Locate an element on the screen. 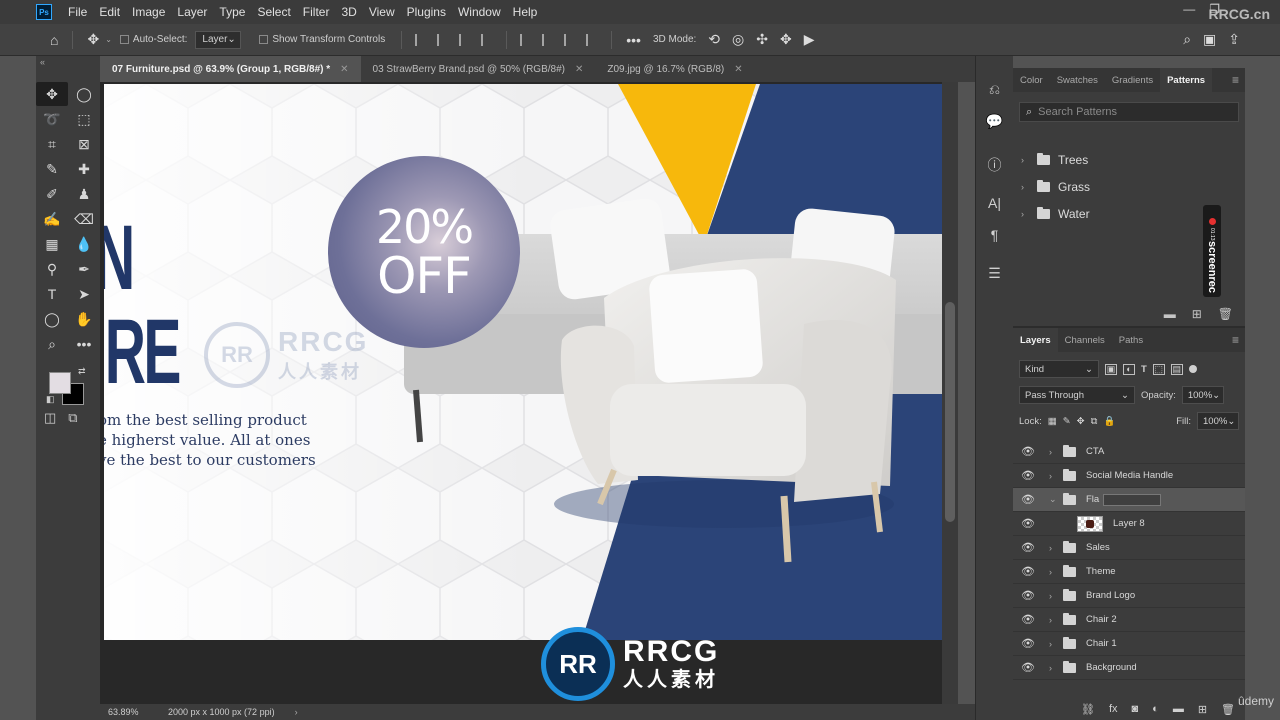 This screenshot has width=1280, height=720. align-middle-icon is located at coordinates (548, 39).